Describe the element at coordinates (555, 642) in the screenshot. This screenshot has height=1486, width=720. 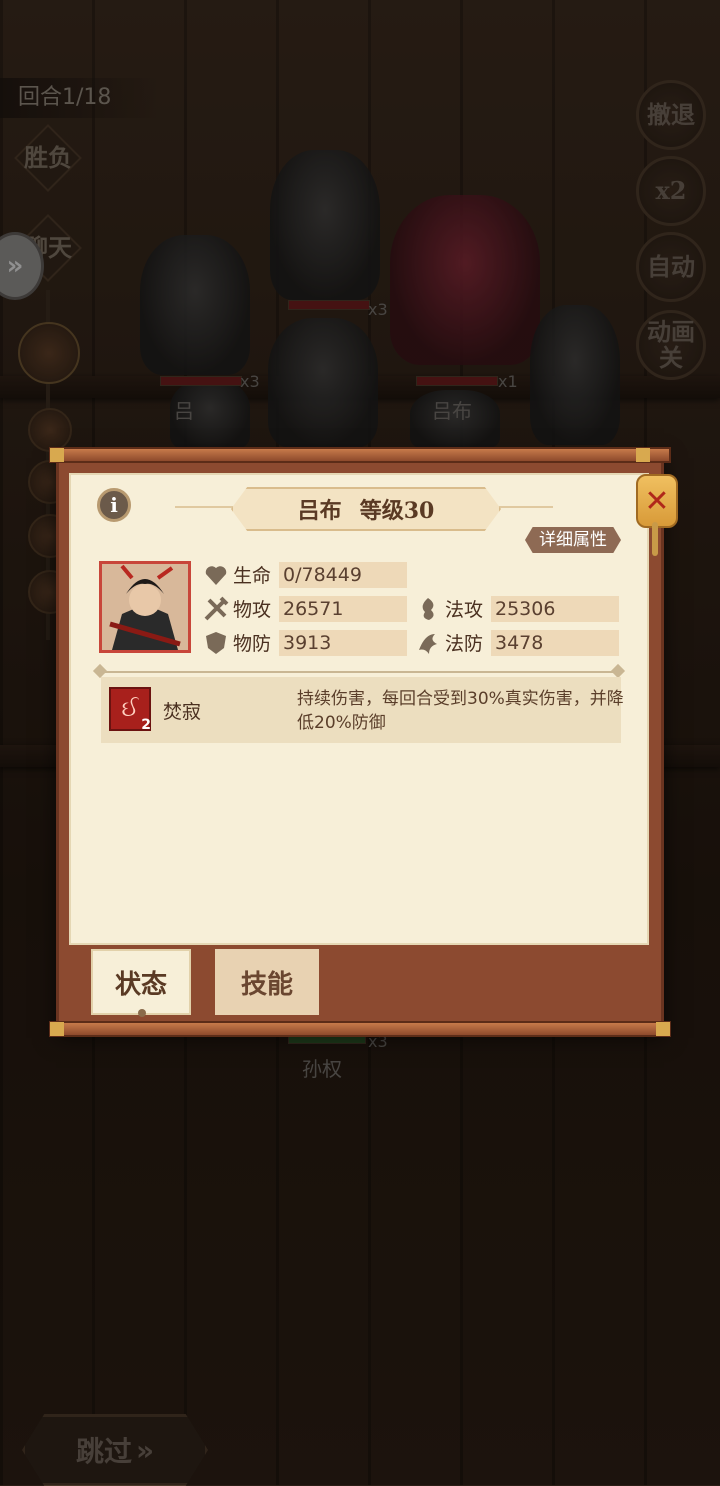
I see `stat-value: 3478` at that location.